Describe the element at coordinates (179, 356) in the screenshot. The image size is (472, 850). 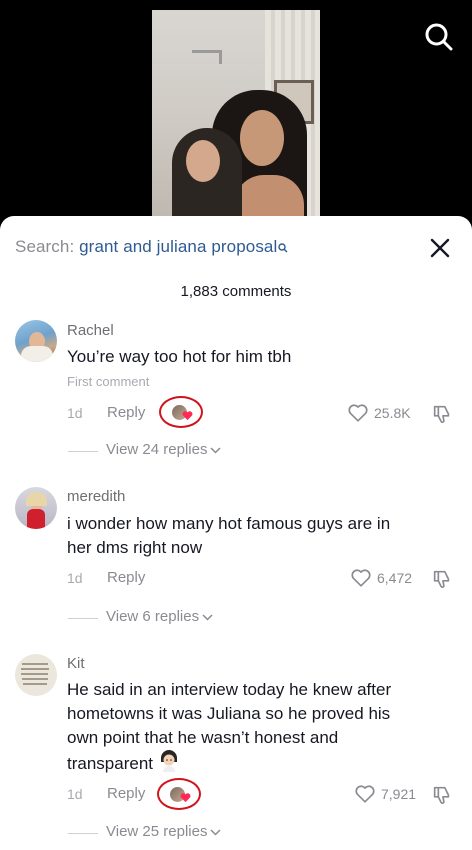
I see `comment-text: You’re way too hot for him tbh` at that location.